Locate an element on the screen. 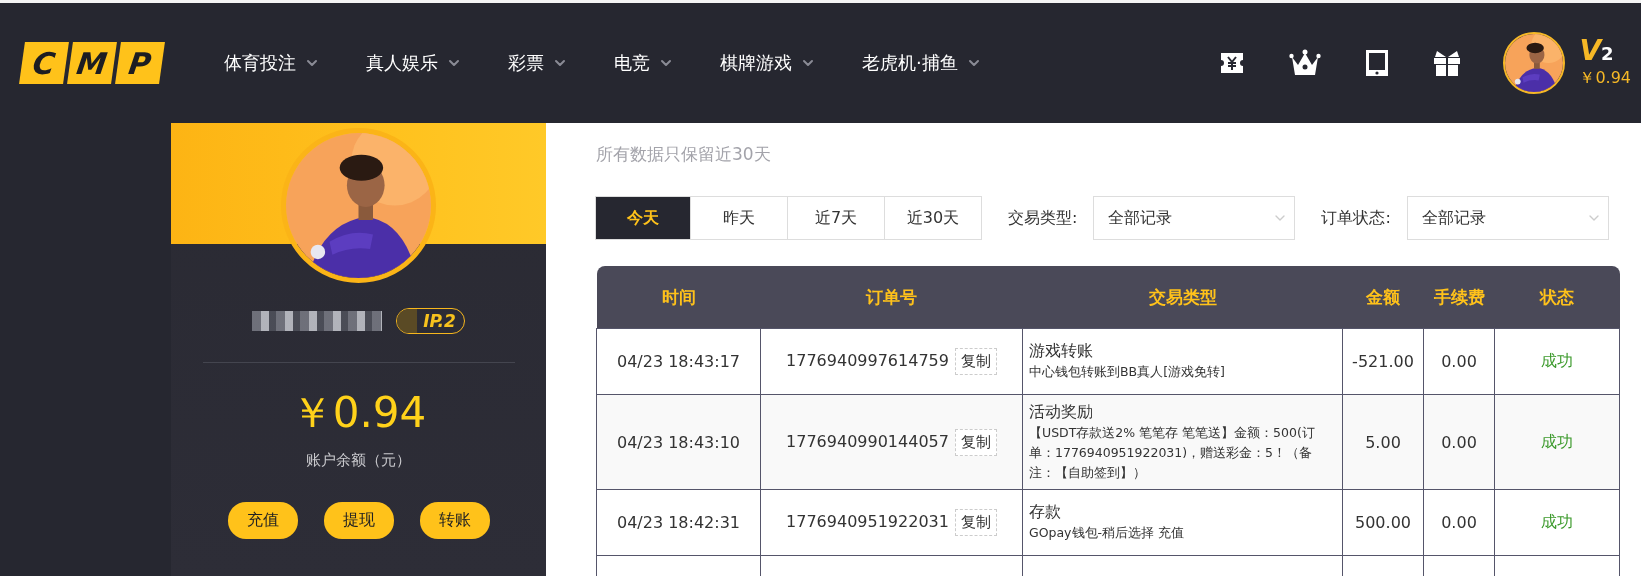  tablet-icon is located at coordinates (1377, 63).